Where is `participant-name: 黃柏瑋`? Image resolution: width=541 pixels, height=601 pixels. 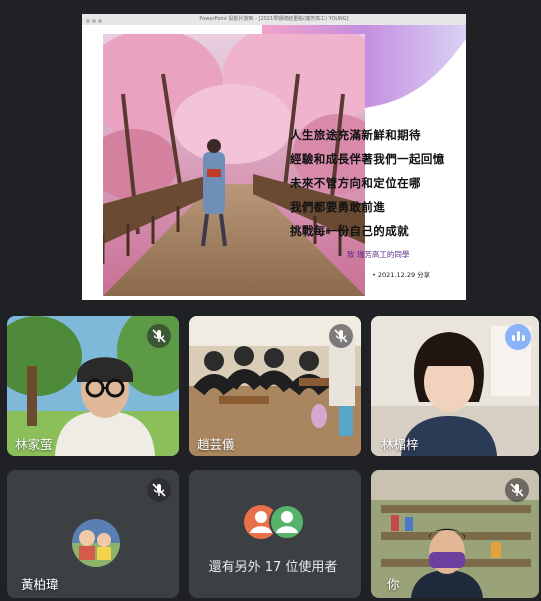 participant-name: 黃柏瑋 is located at coordinates (40, 584).